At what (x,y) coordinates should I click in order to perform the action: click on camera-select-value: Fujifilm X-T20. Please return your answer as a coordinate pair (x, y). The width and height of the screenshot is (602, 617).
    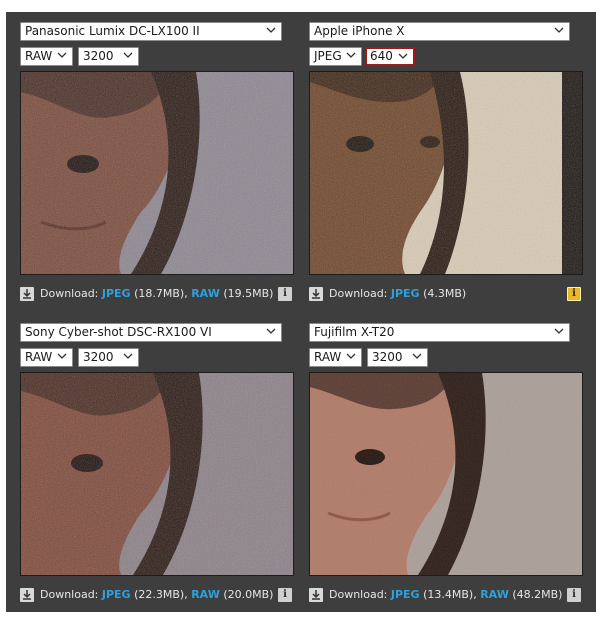
    Looking at the image, I should click on (354, 332).